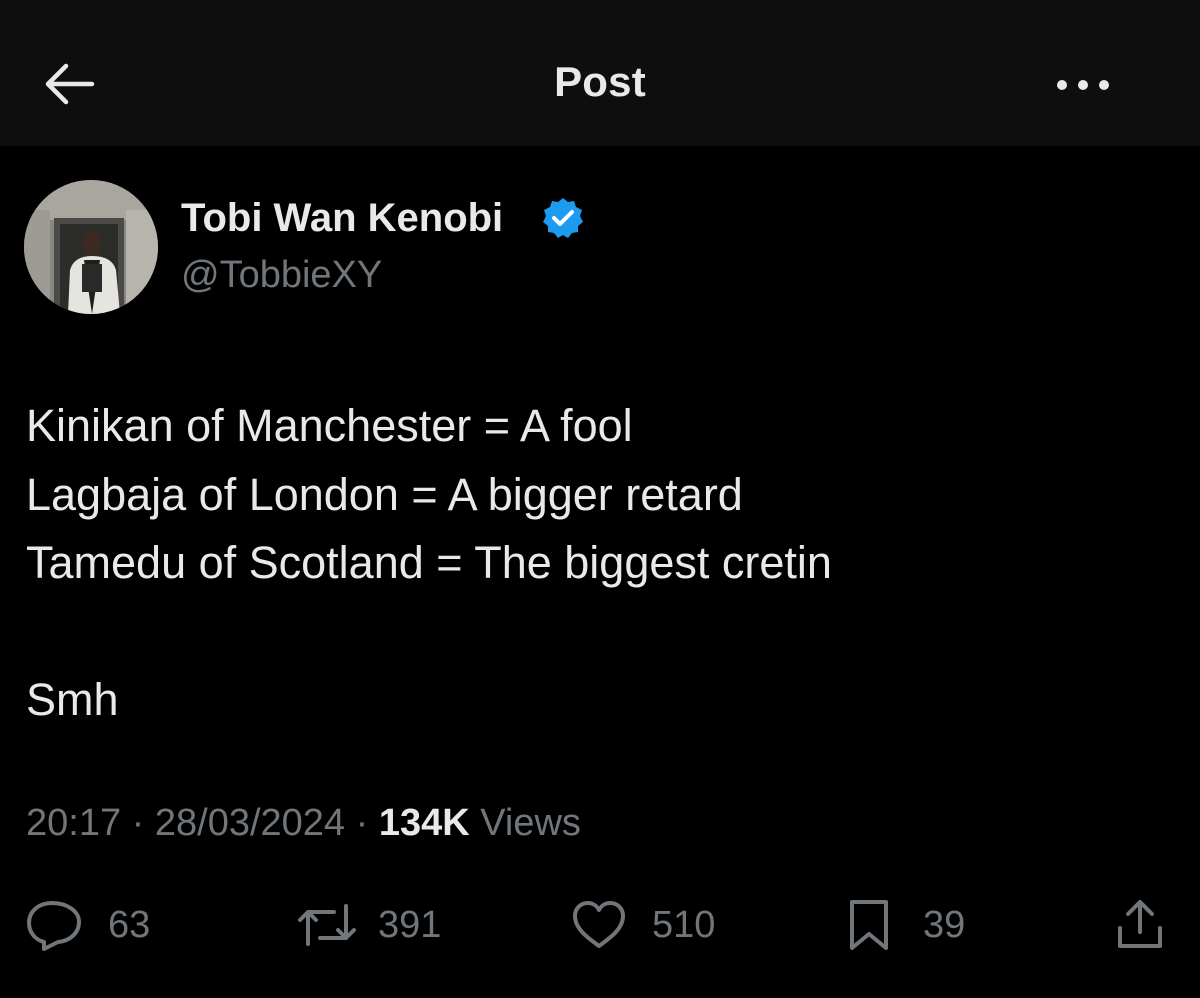  I want to click on post-time: 20:17, so click(74, 823).